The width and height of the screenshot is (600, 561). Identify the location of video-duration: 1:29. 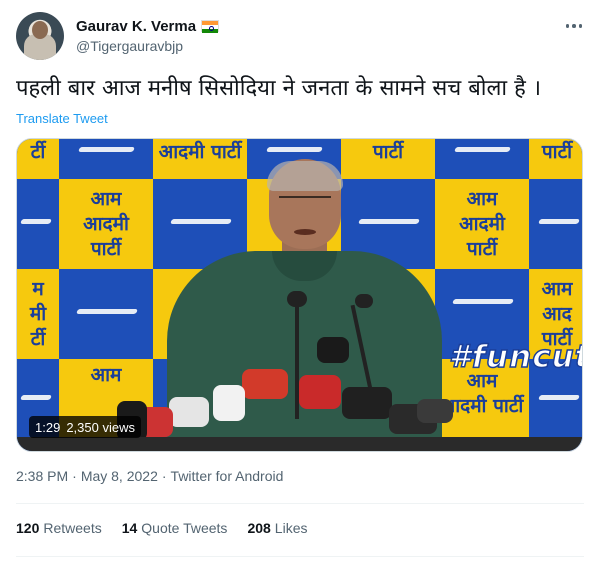
(48, 427).